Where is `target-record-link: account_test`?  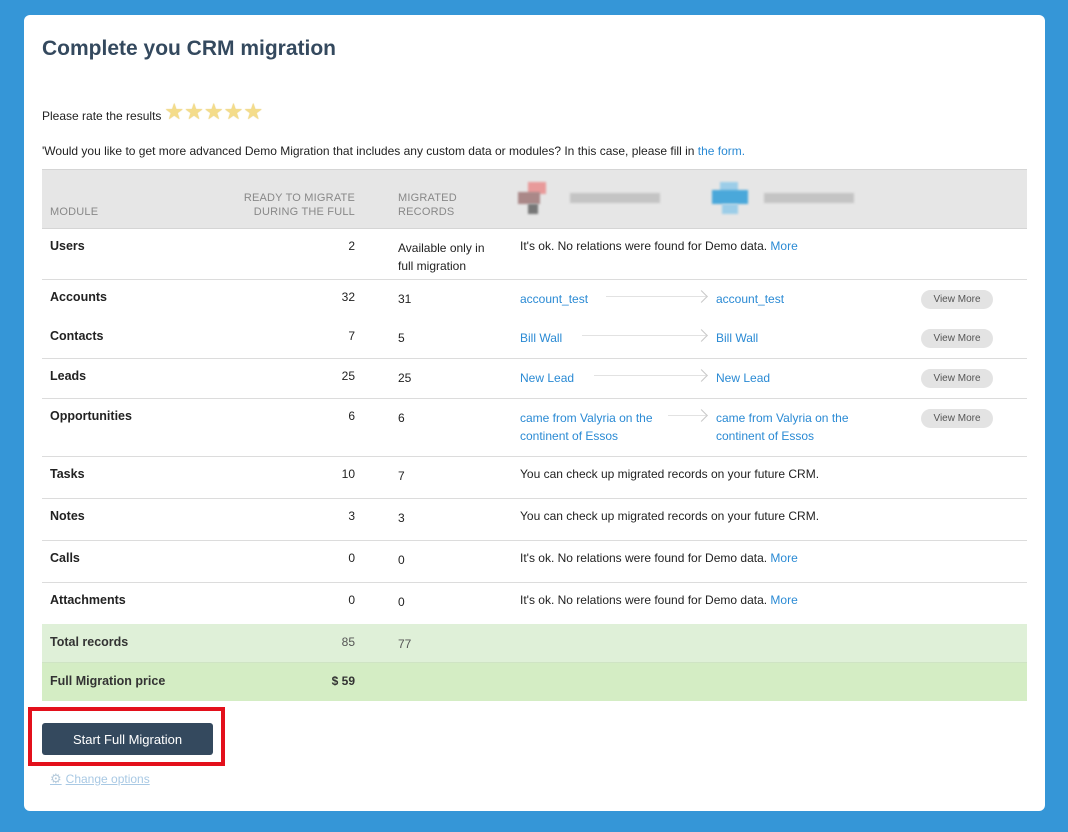
target-record-link: account_test is located at coordinates (786, 299).